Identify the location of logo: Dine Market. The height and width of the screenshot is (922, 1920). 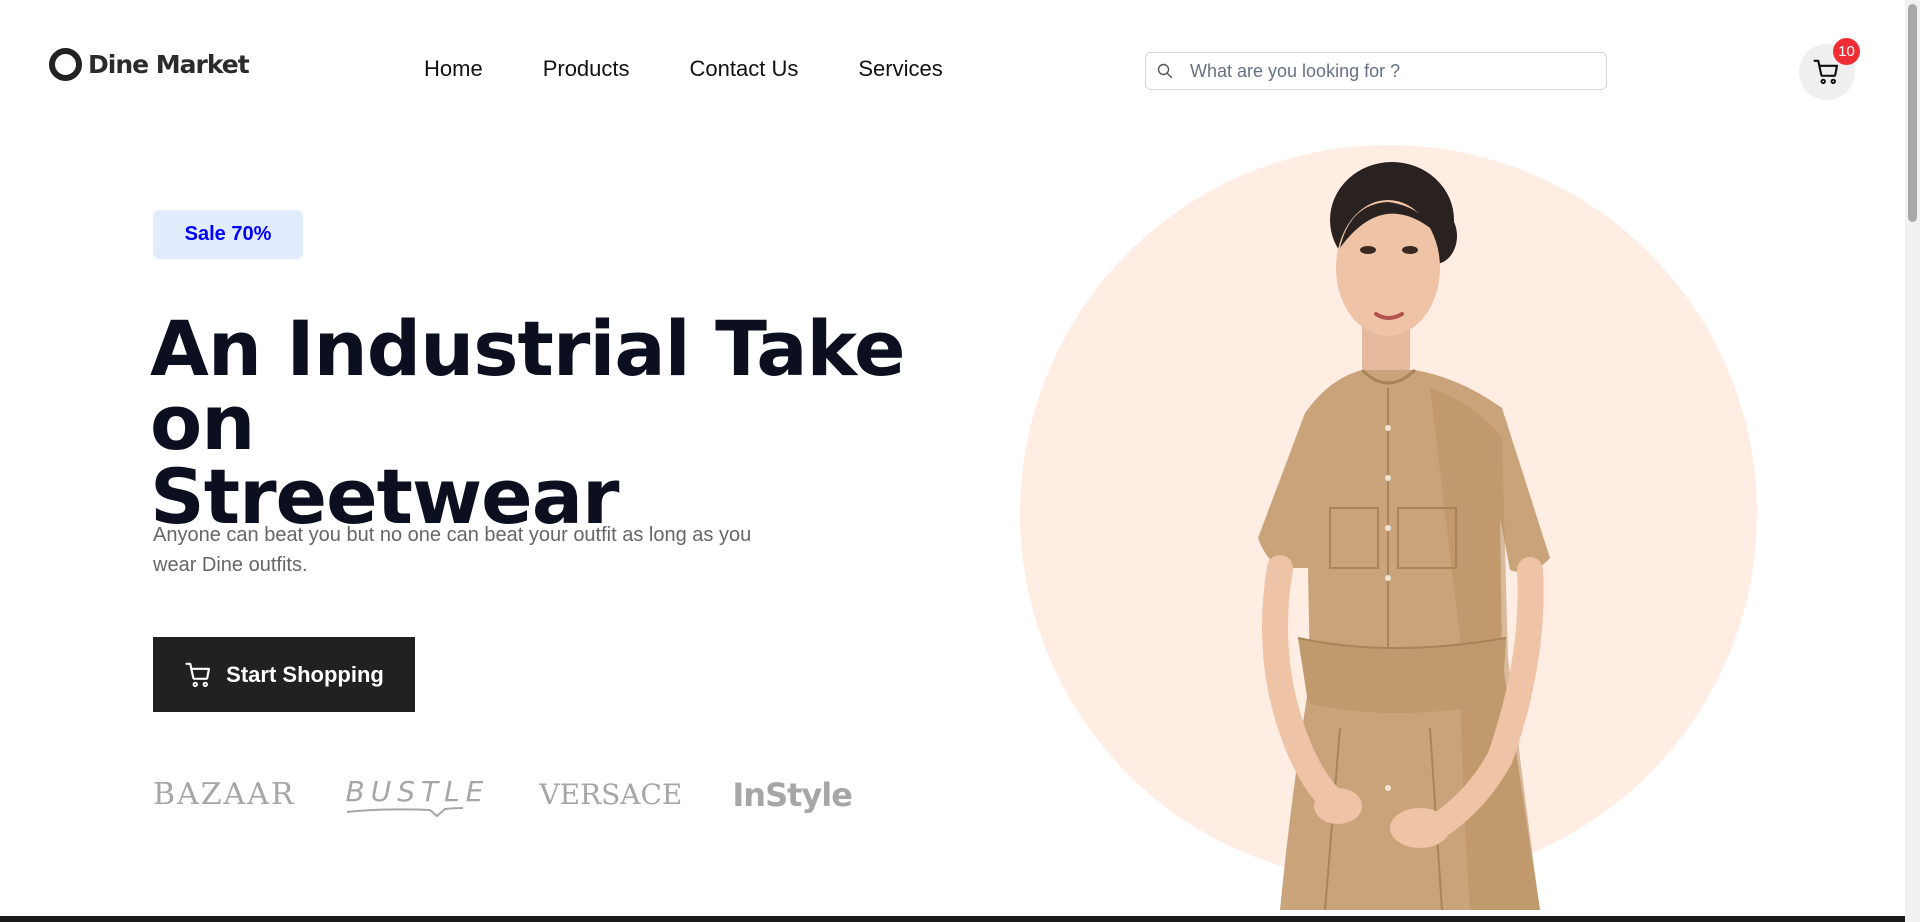
(149, 64).